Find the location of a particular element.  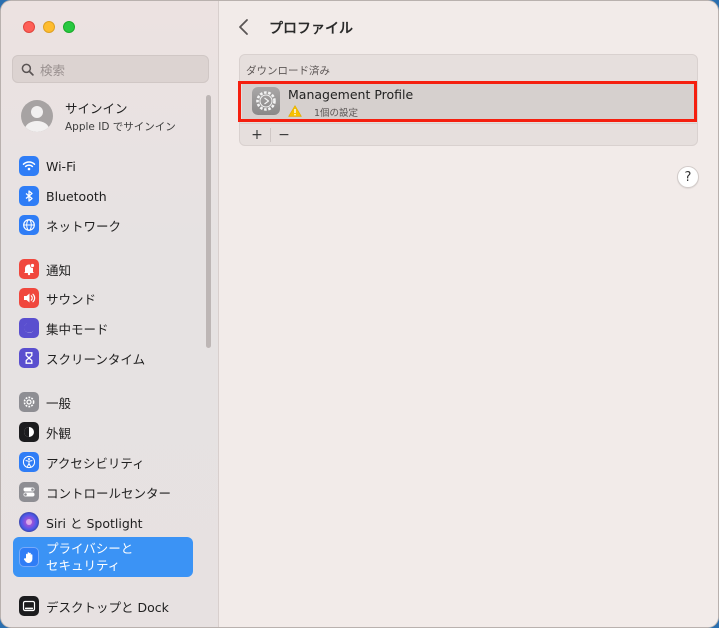

sidebar-item-focus: 集中モード is located at coordinates (103, 328).